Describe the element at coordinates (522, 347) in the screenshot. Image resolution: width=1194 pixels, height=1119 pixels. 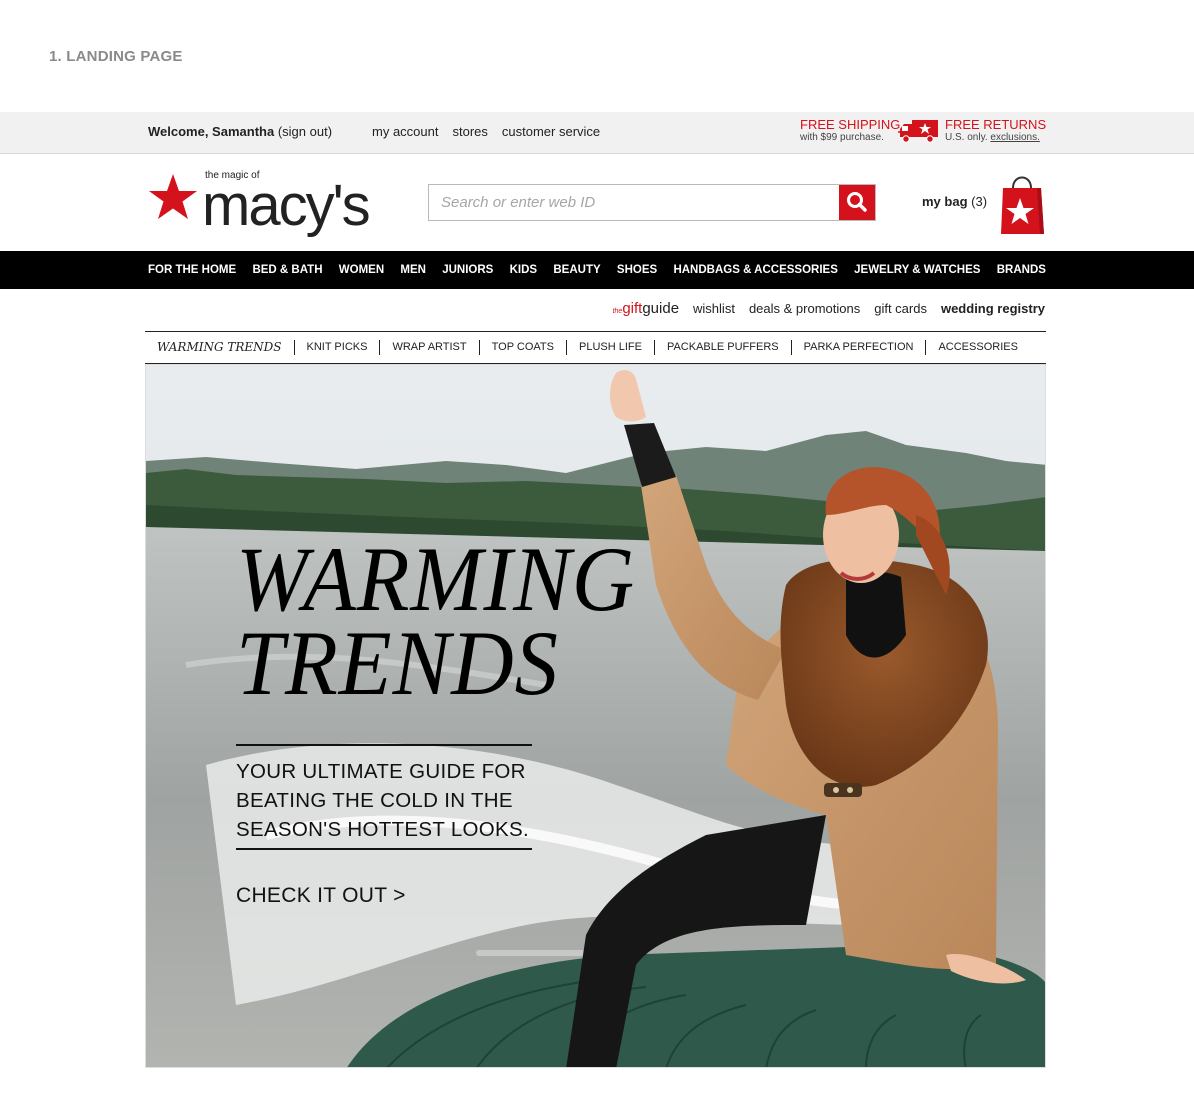
I see `subnav-top-coats: TOP COATS` at that location.